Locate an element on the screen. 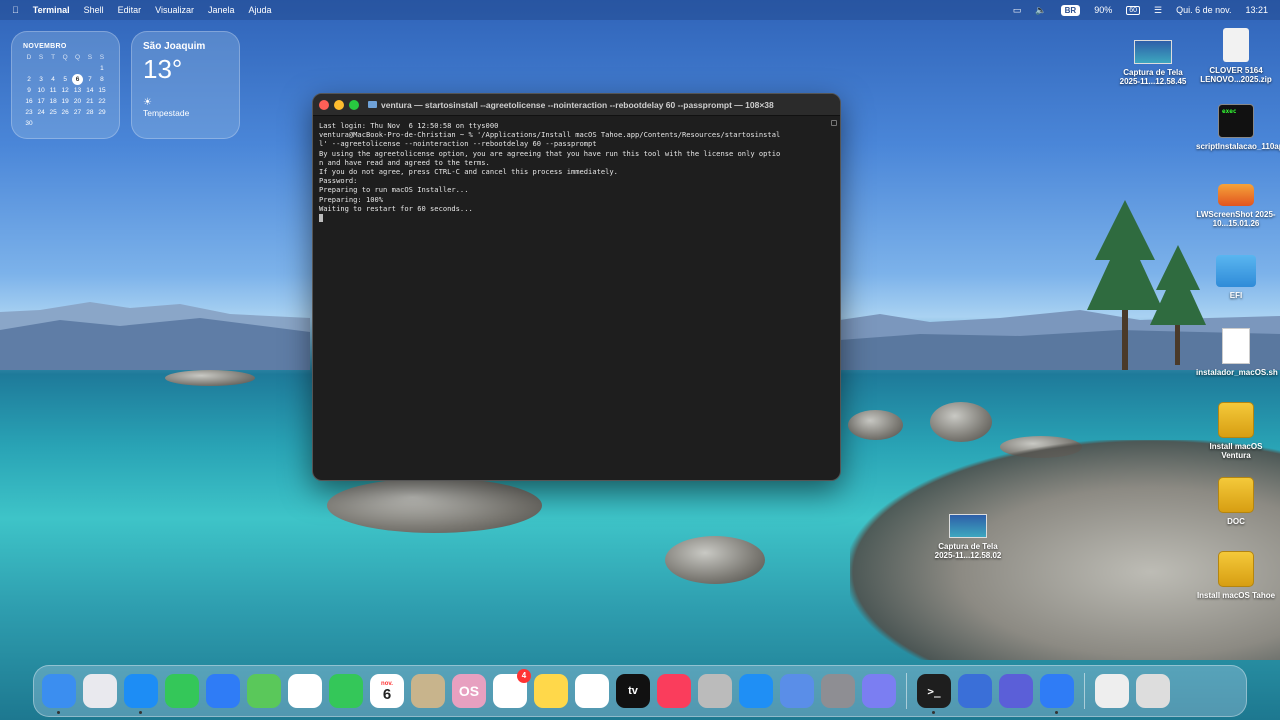 The width and height of the screenshot is (1280, 720). calendar-day: 8 is located at coordinates (102, 79).